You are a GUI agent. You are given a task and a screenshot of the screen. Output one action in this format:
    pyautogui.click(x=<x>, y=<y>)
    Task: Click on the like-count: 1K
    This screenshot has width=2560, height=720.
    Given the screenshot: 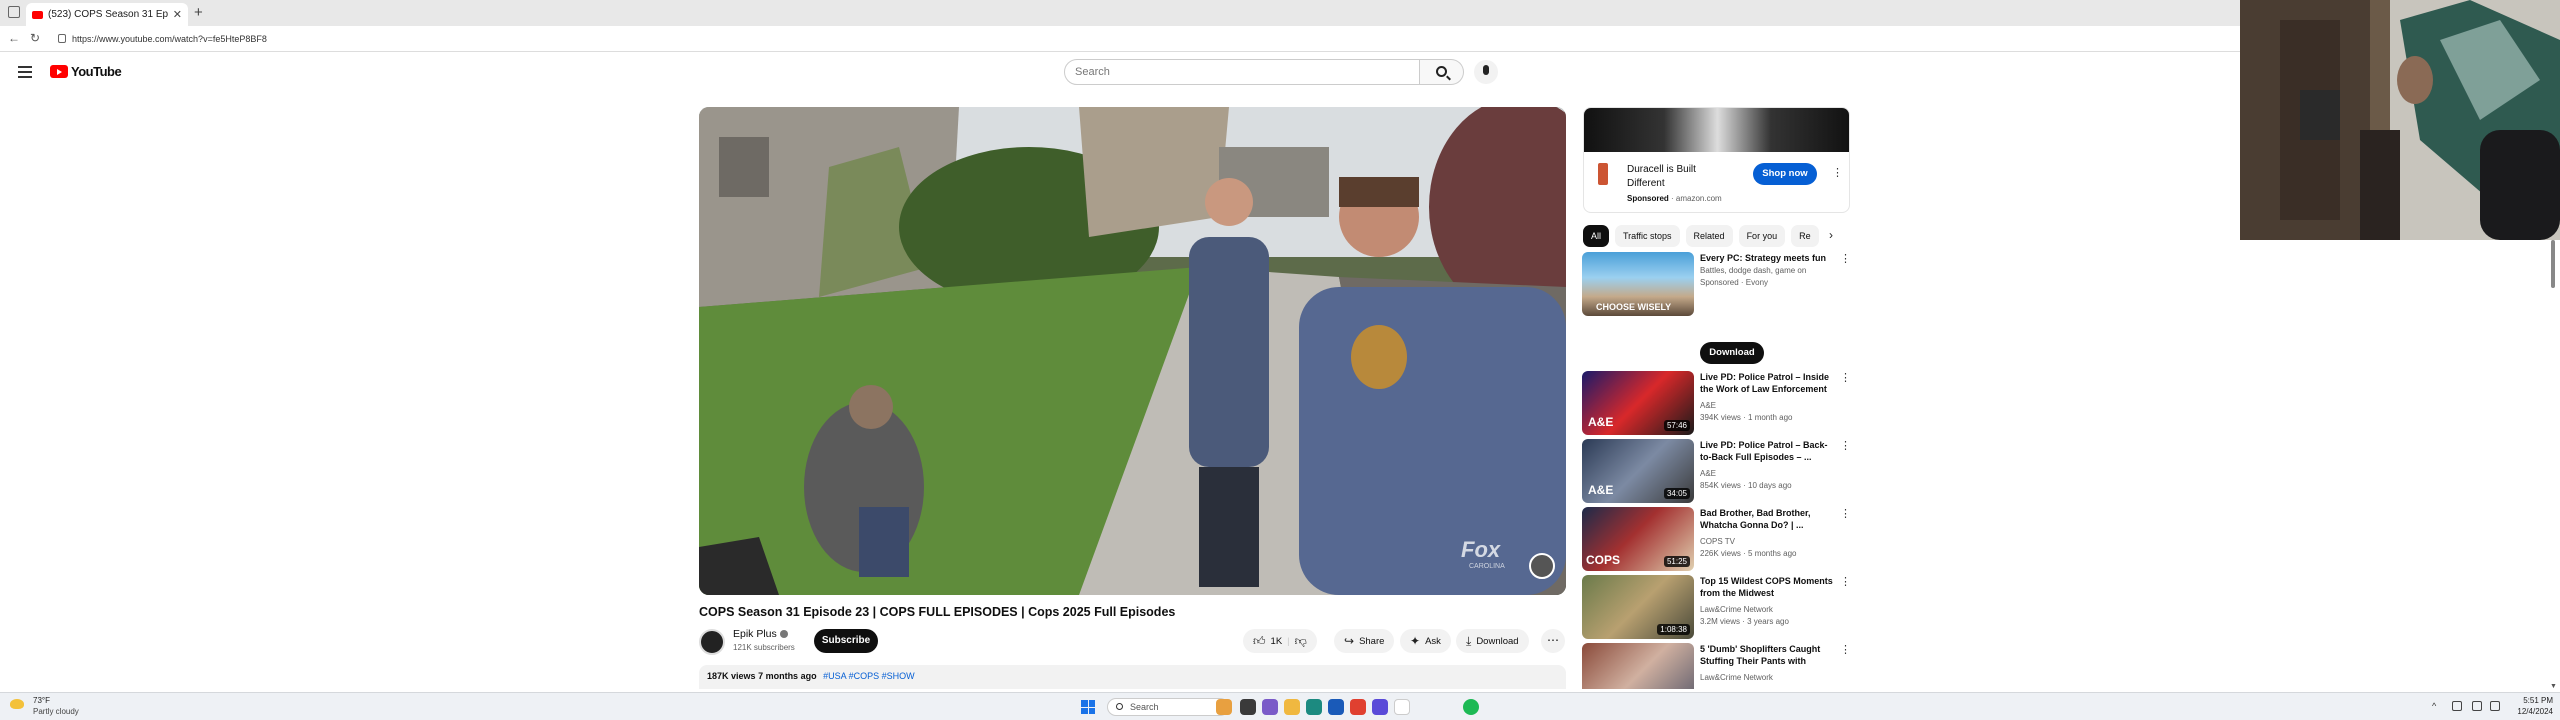 What is the action you would take?
    pyautogui.click(x=1277, y=641)
    